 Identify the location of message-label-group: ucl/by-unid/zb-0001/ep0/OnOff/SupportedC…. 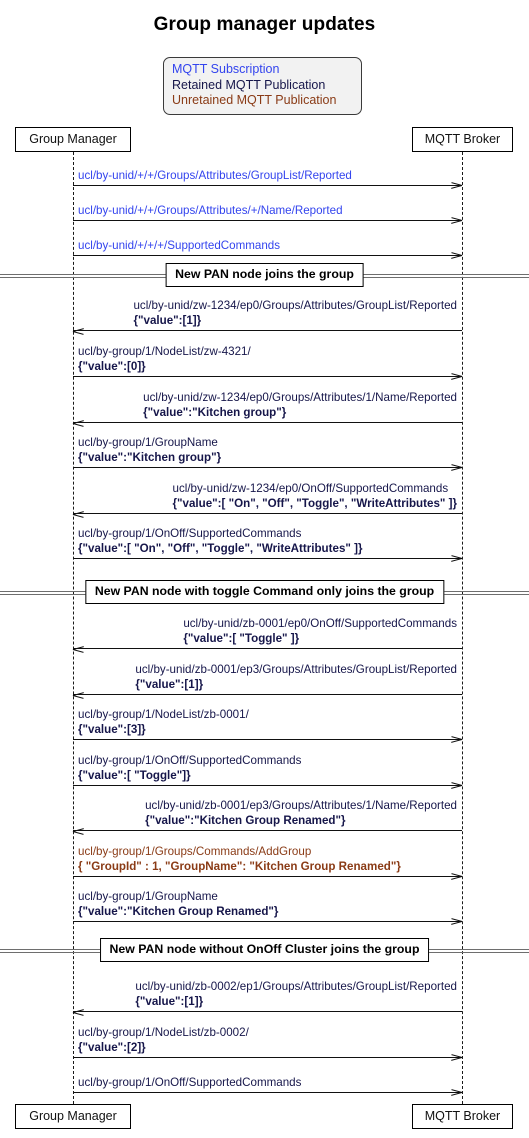
(320, 631).